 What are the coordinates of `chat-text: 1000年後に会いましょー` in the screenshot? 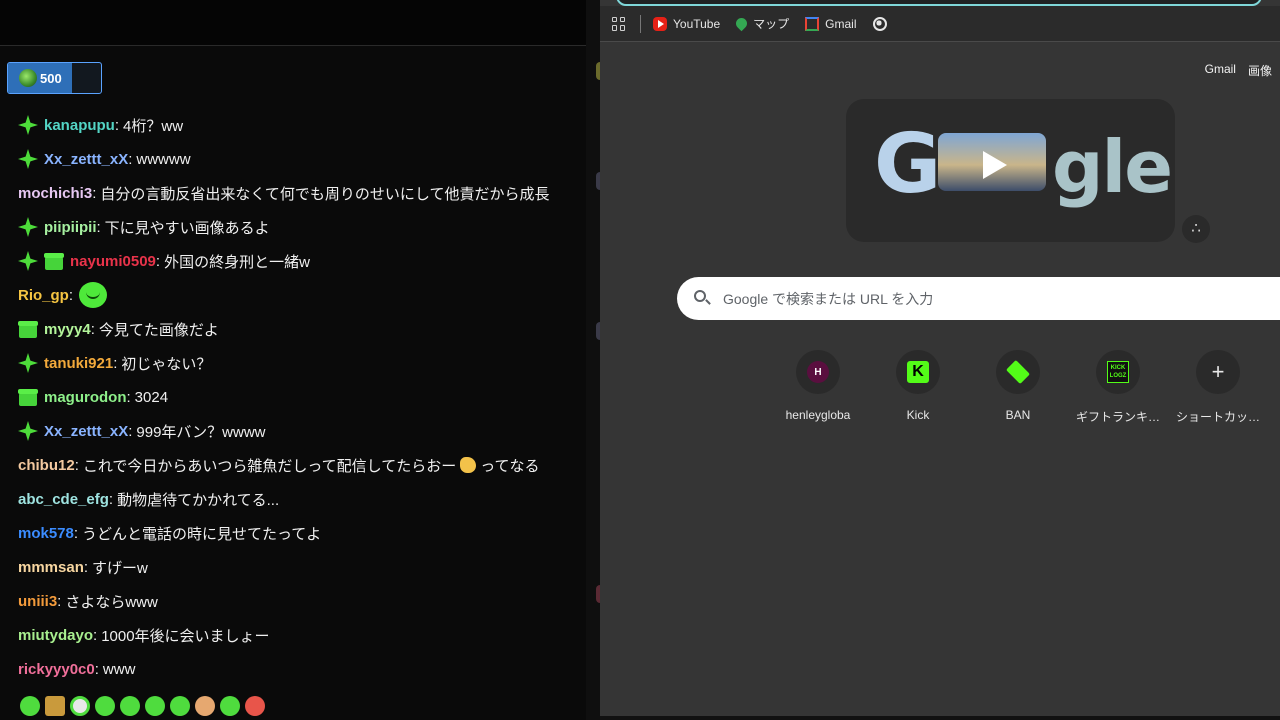 It's located at (185, 636).